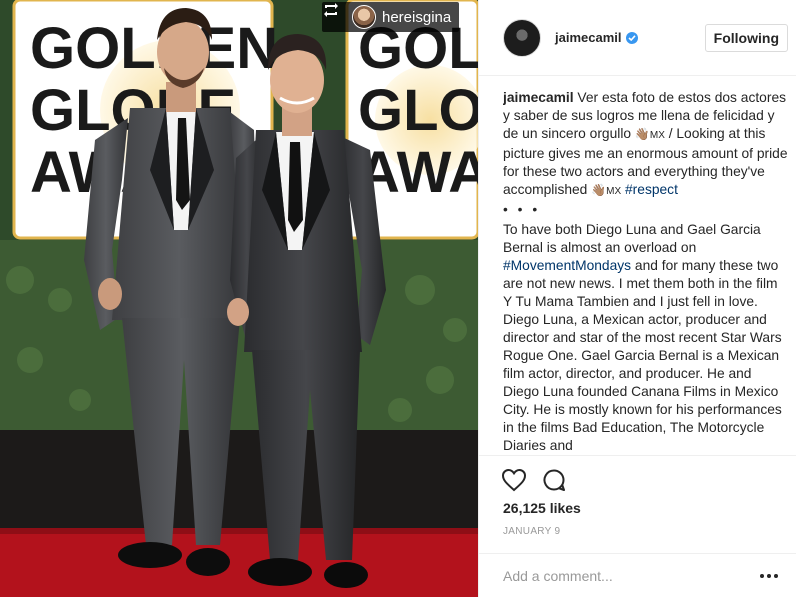 This screenshot has height=597, width=796. I want to click on like-count: 26,125 likes, so click(542, 508).